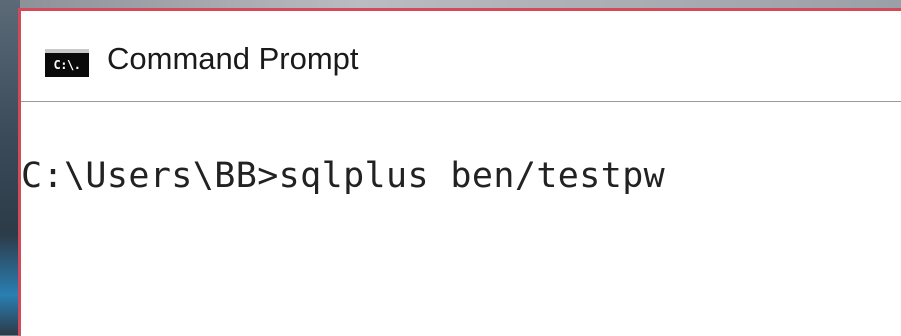  I want to click on desktop-background-top, so click(450, 4).